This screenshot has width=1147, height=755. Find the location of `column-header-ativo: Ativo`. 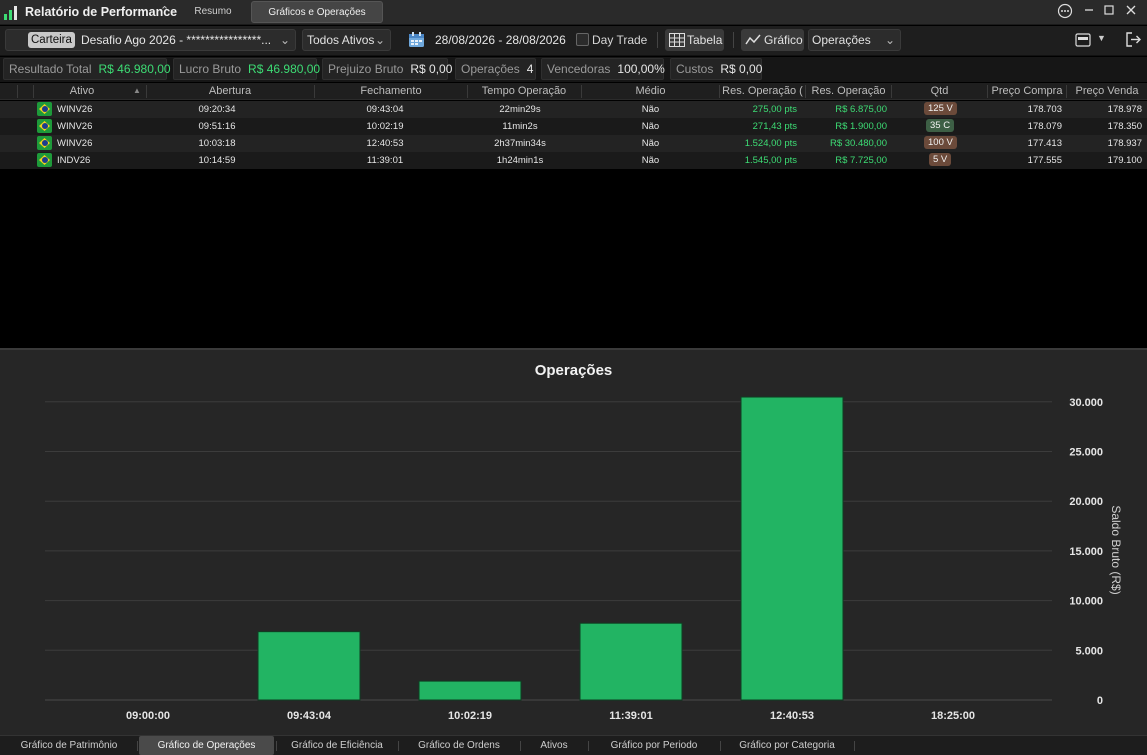

column-header-ativo: Ativo is located at coordinates (82, 91).